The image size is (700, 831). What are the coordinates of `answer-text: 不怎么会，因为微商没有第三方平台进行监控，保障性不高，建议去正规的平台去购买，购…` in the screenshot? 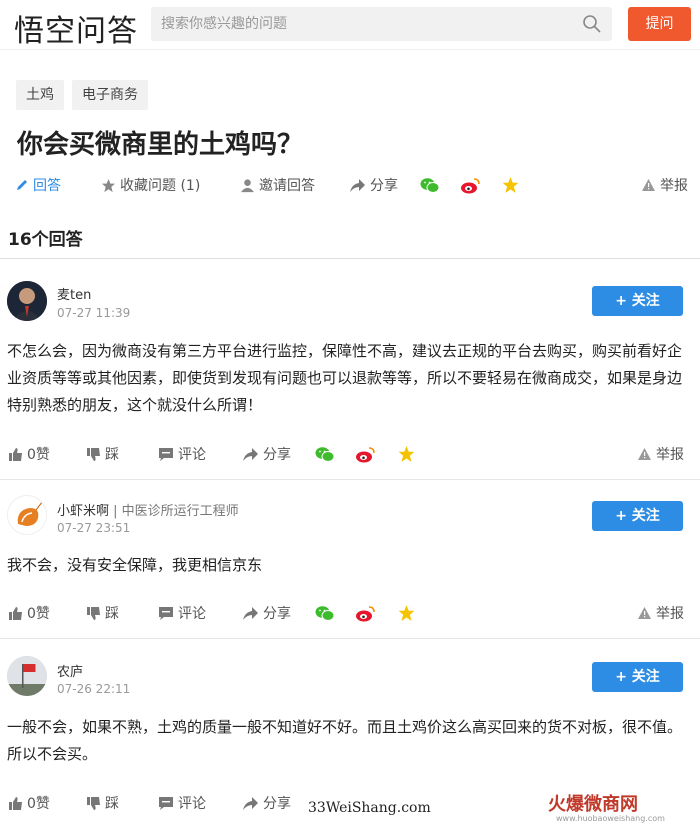 It's located at (345, 378).